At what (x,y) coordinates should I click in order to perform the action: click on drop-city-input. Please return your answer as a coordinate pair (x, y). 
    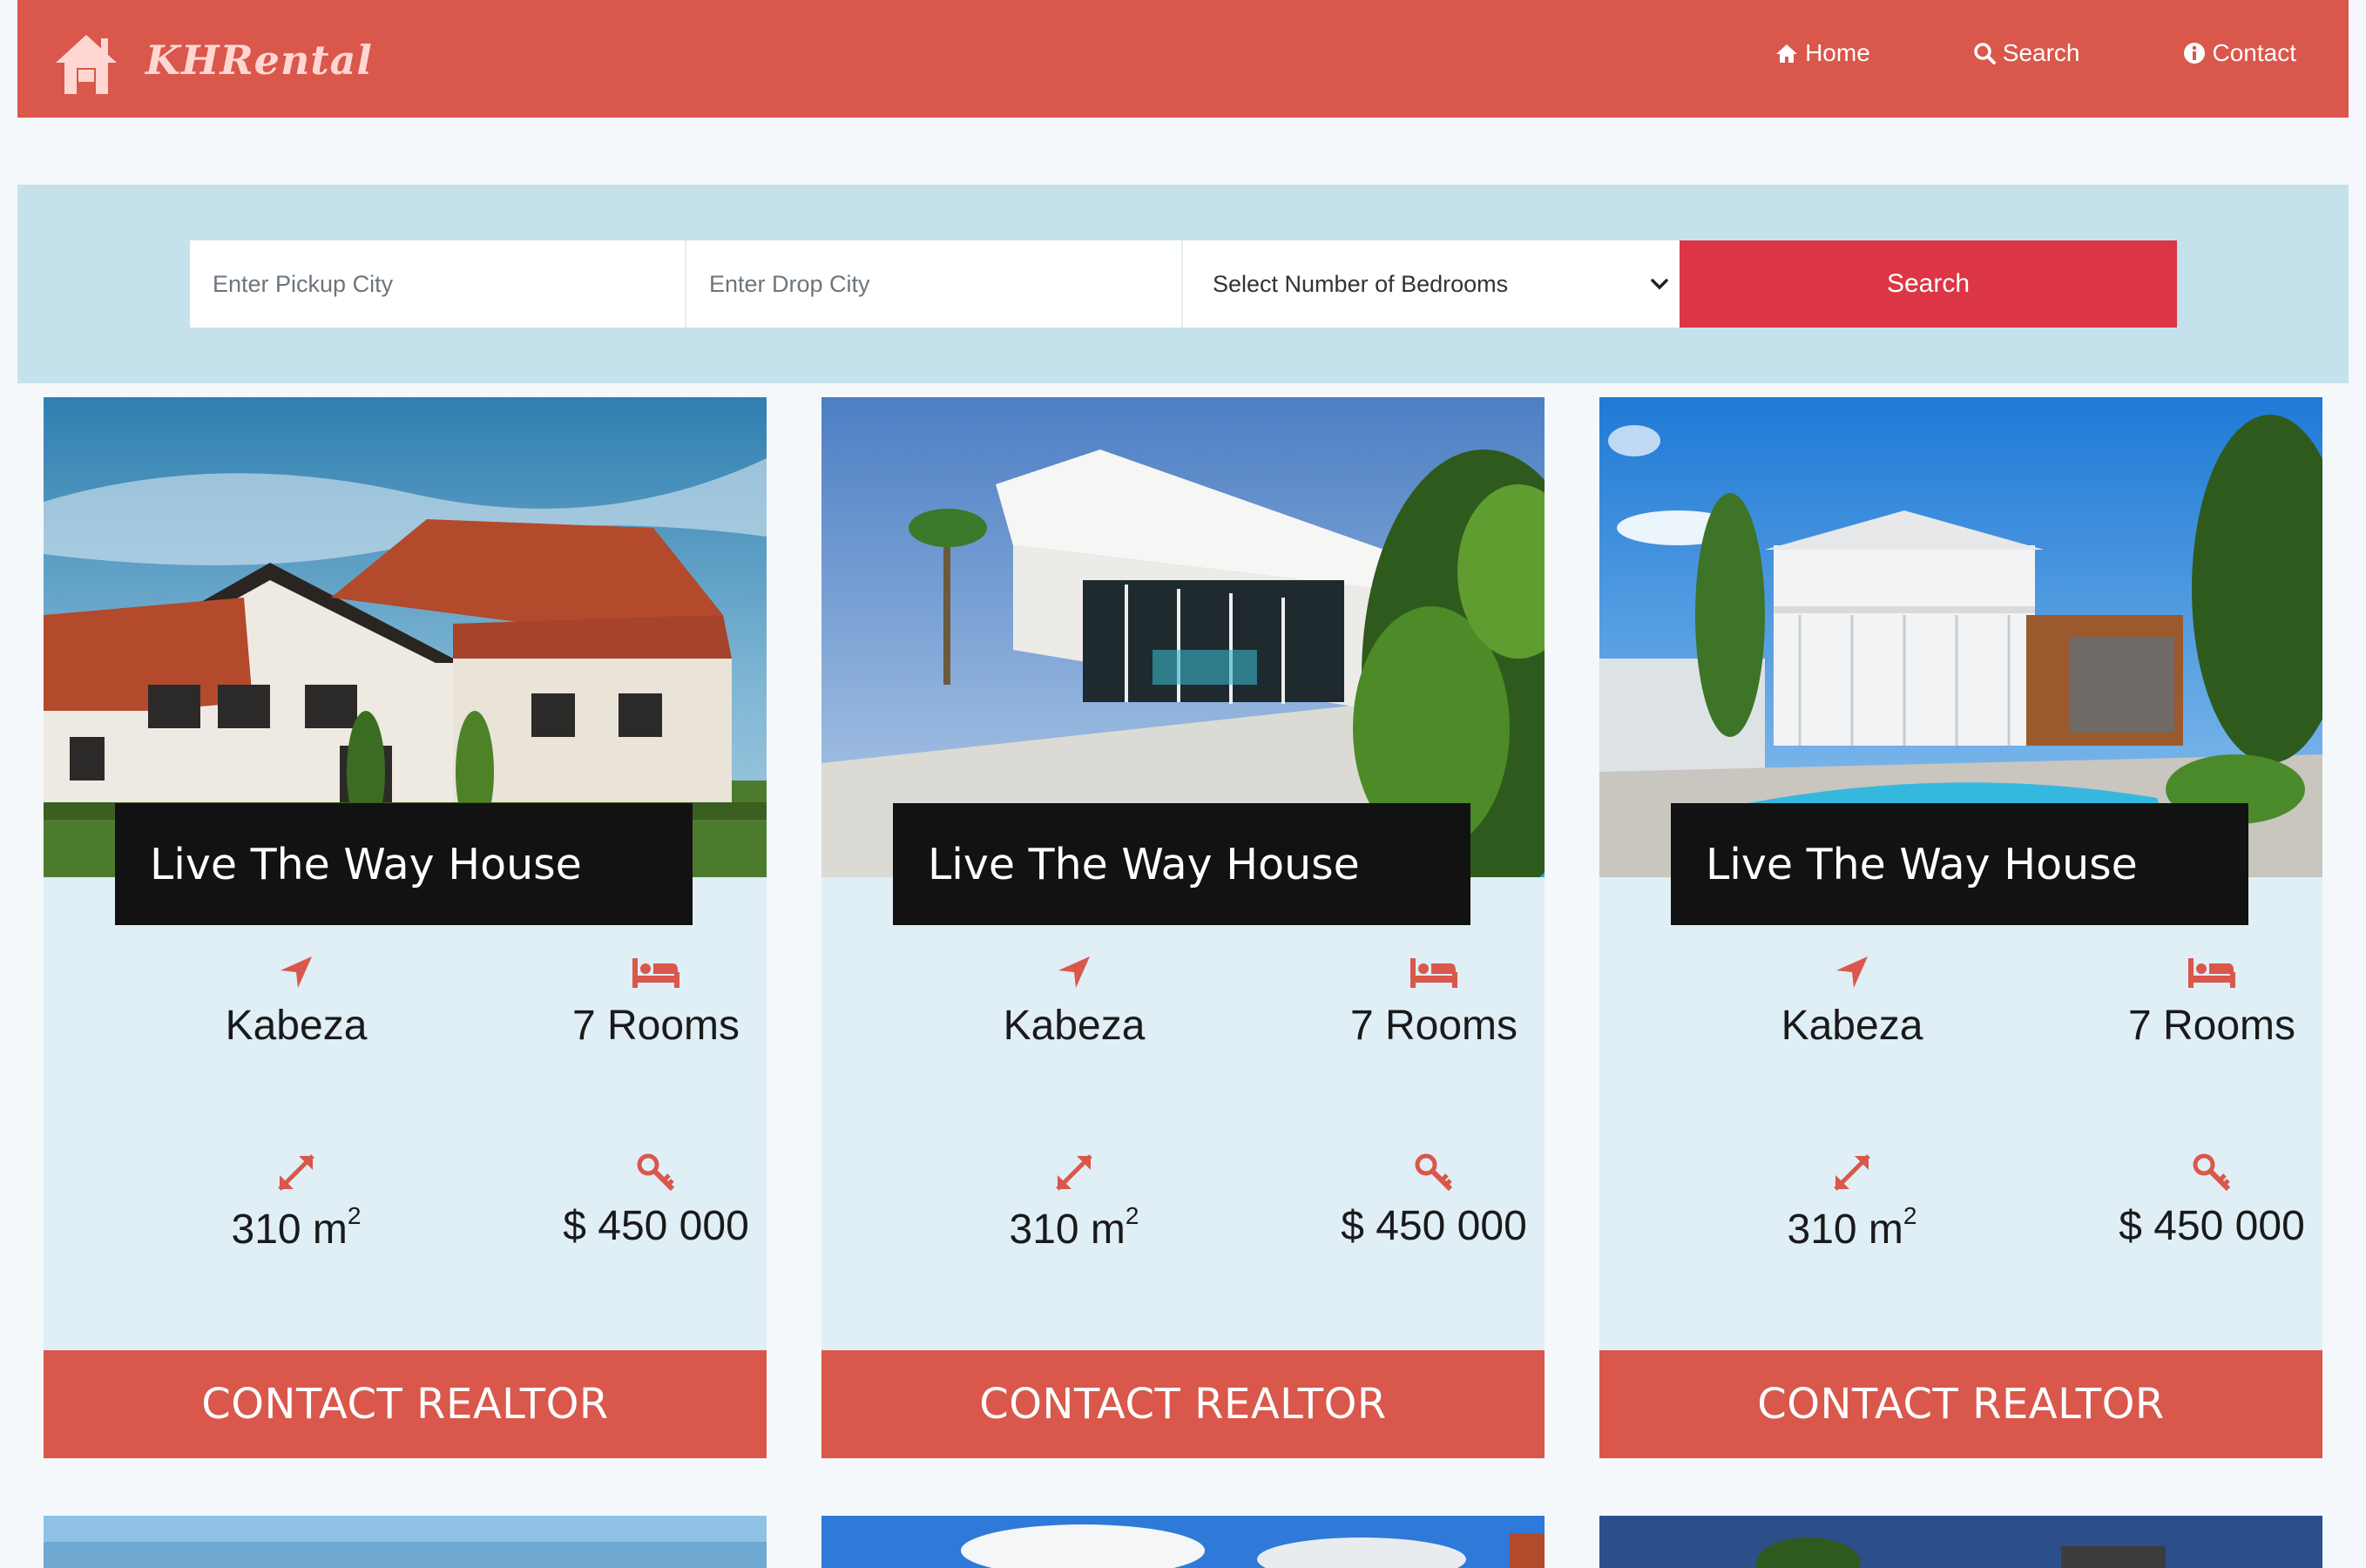
    Looking at the image, I should click on (934, 284).